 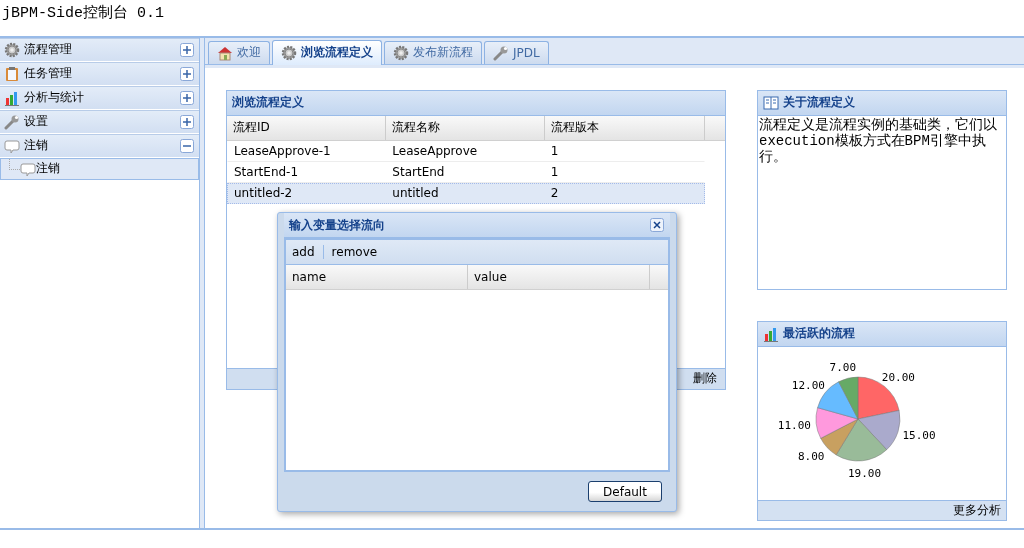 What do you see at coordinates (99, 97) in the screenshot?
I see `sidebar-item: 分析与统计` at bounding box center [99, 97].